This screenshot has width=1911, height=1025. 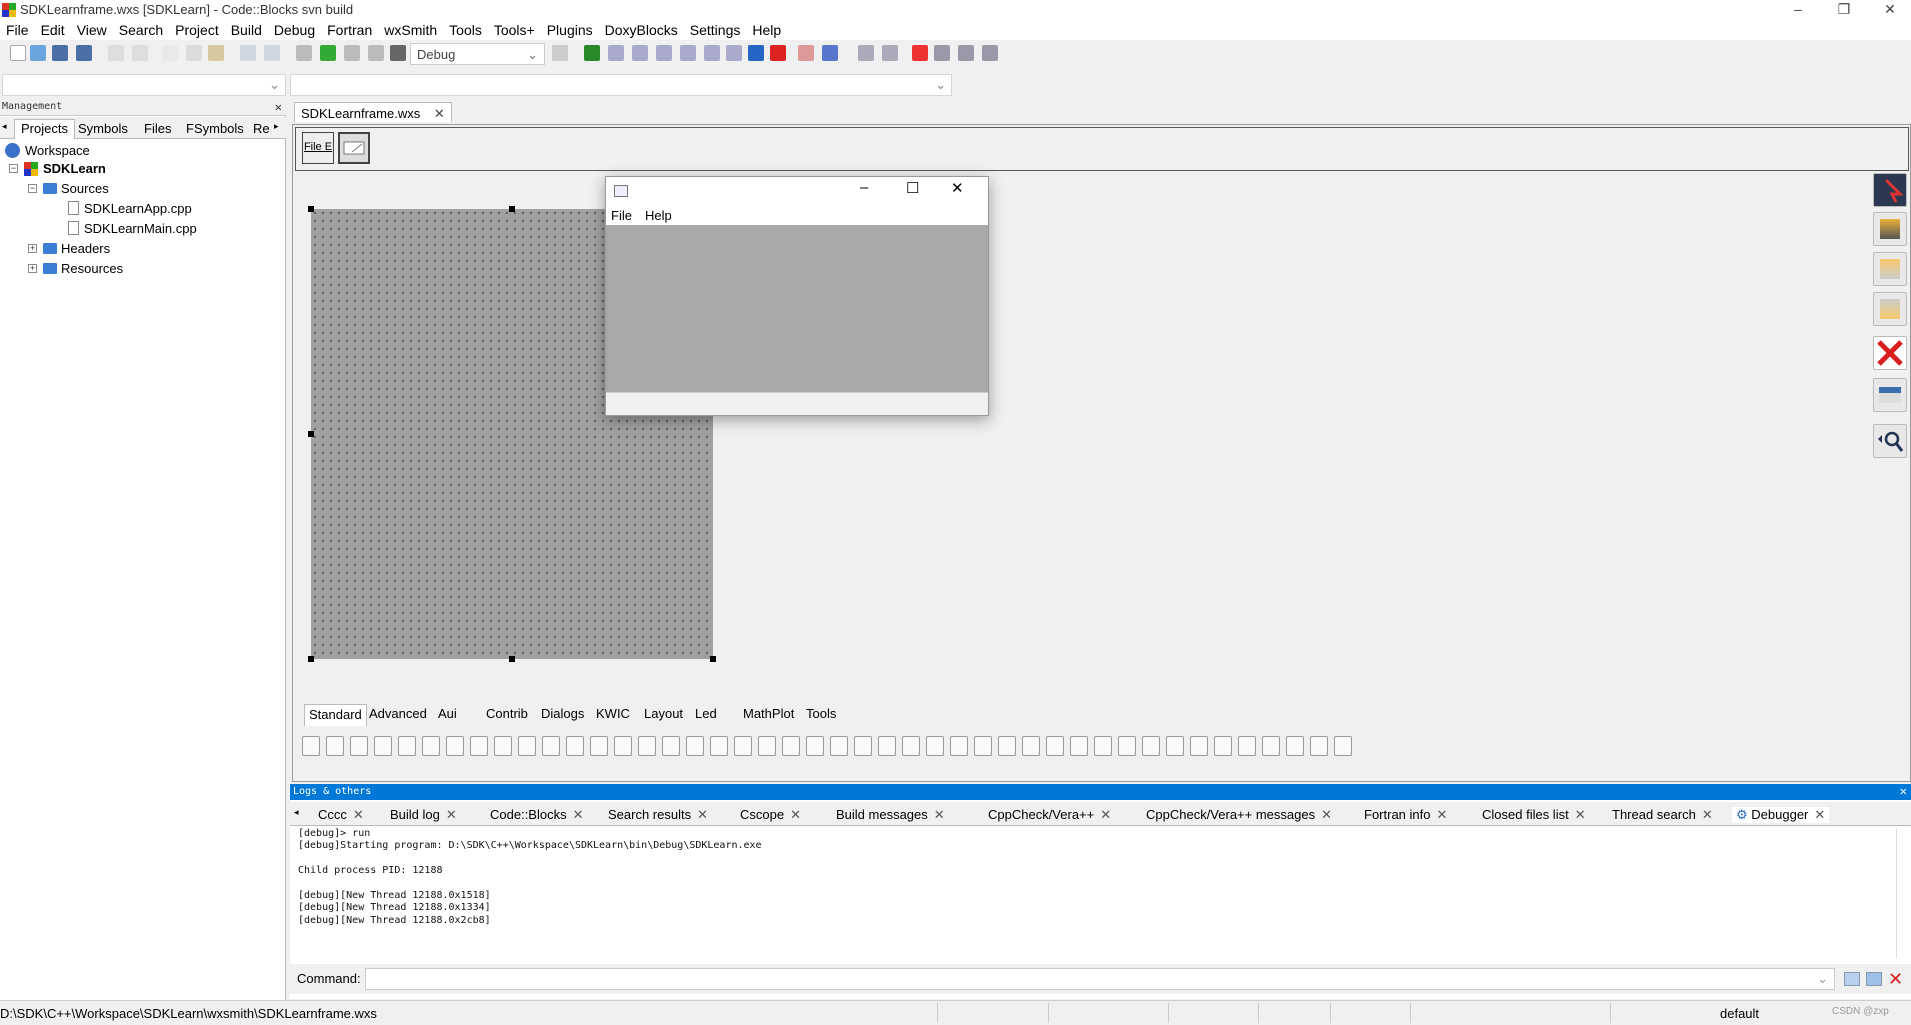 I want to click on next-line-icon, so click(x=640, y=53).